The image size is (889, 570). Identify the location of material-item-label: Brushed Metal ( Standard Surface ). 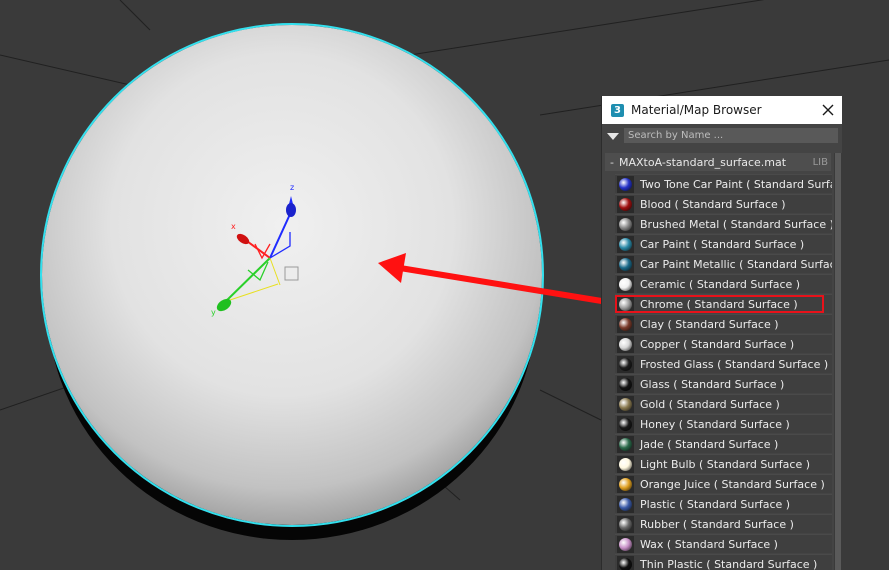
(736, 224).